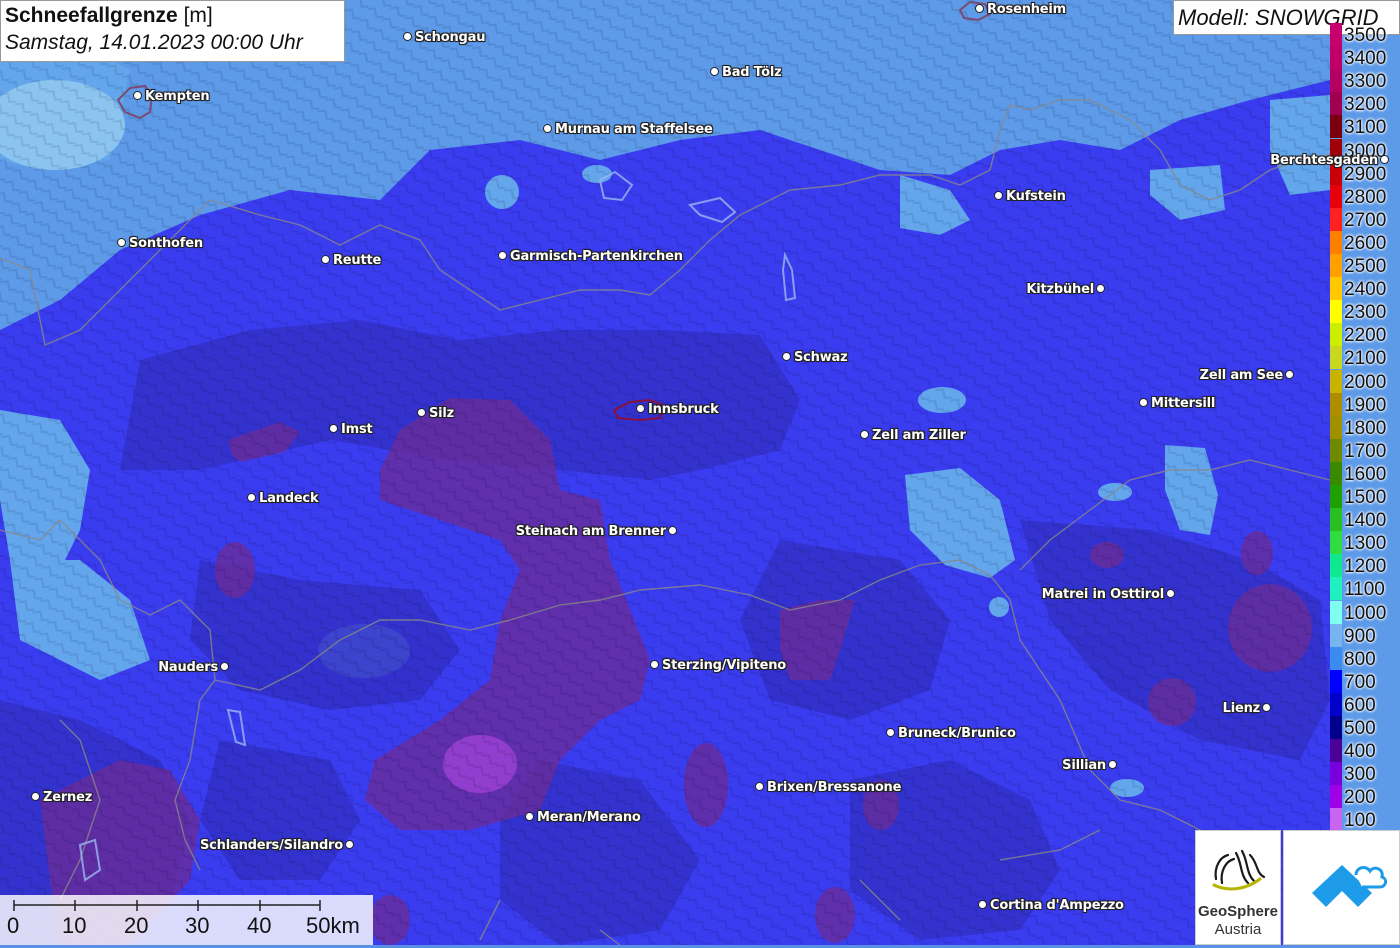  Describe the element at coordinates (68, 797) in the screenshot. I see `city-name: Zernez` at that location.